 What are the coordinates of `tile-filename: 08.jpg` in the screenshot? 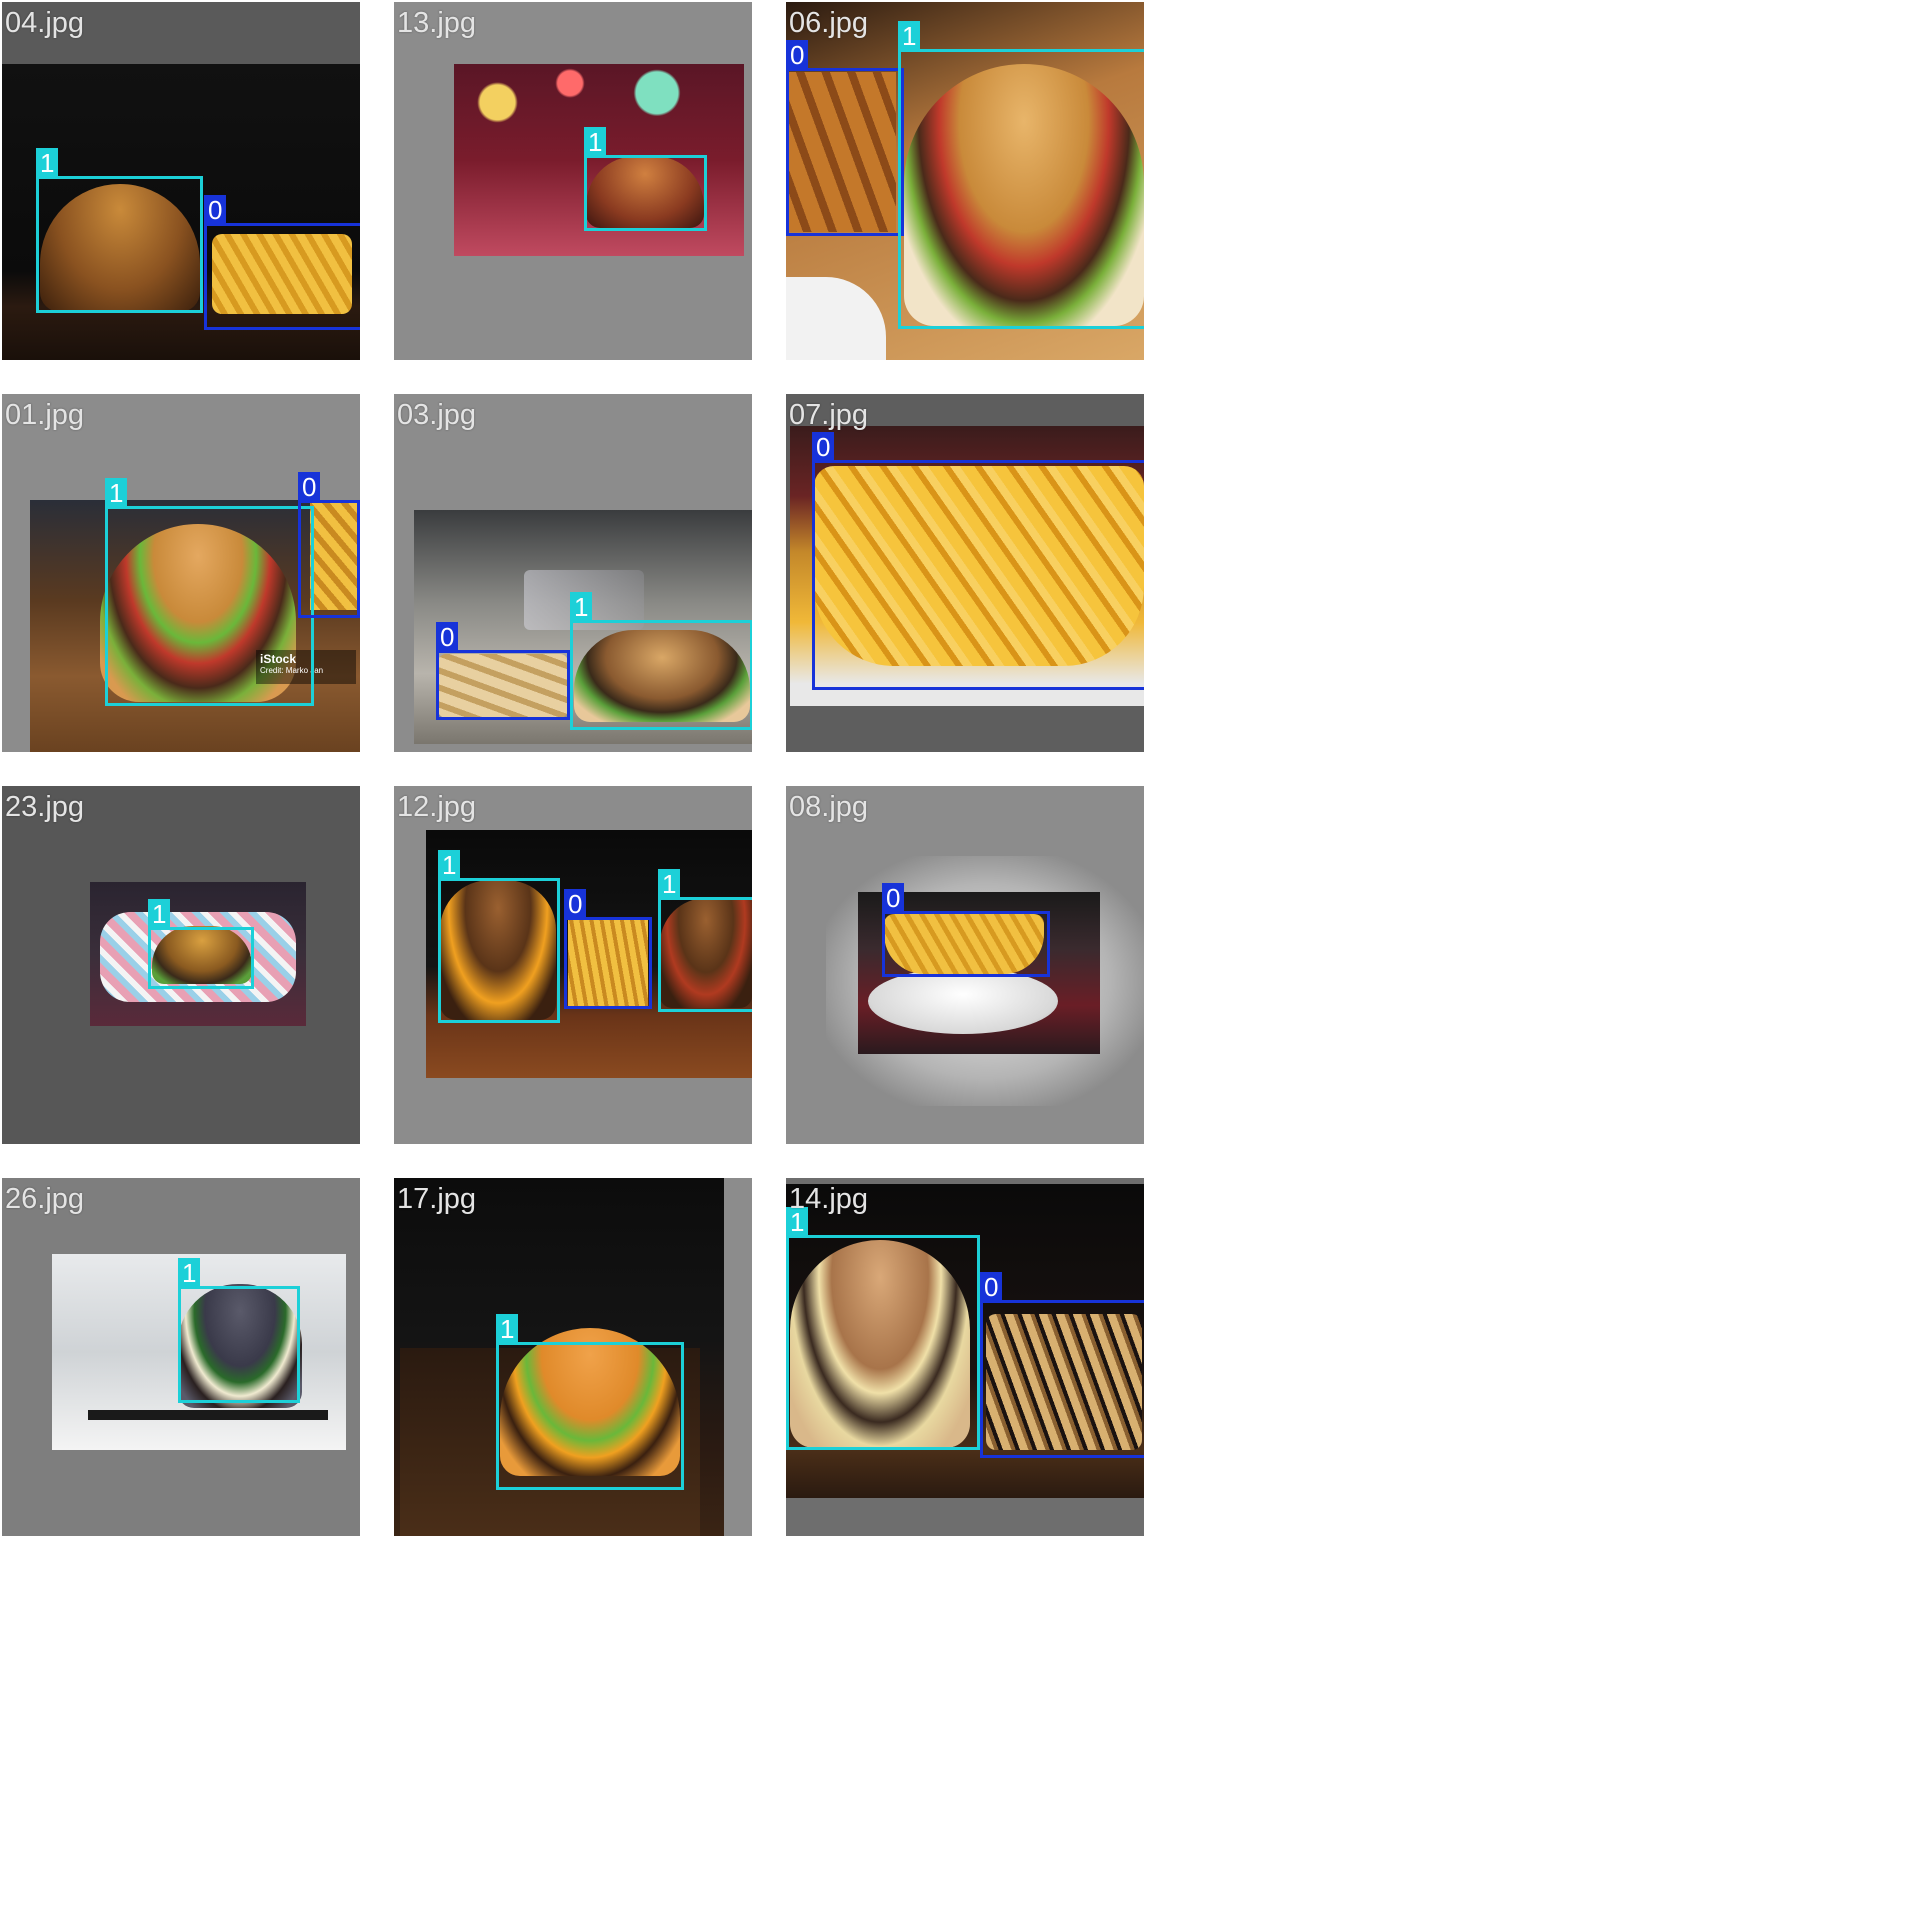 It's located at (829, 807).